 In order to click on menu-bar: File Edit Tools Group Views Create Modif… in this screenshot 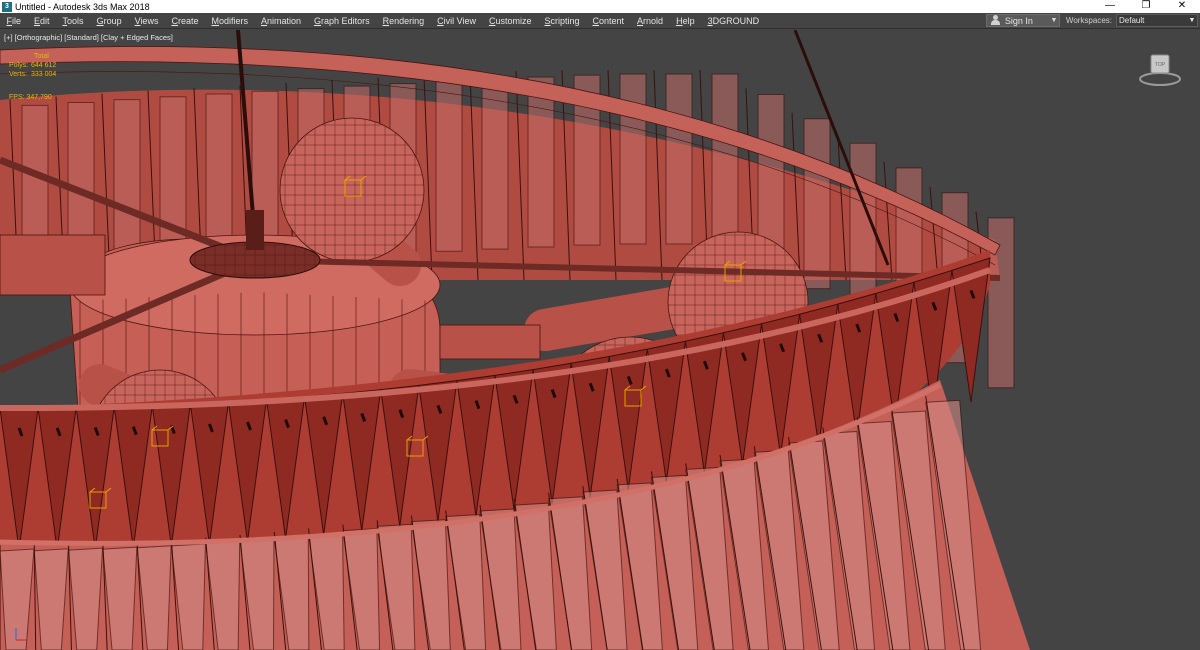, I will do `click(600, 21)`.